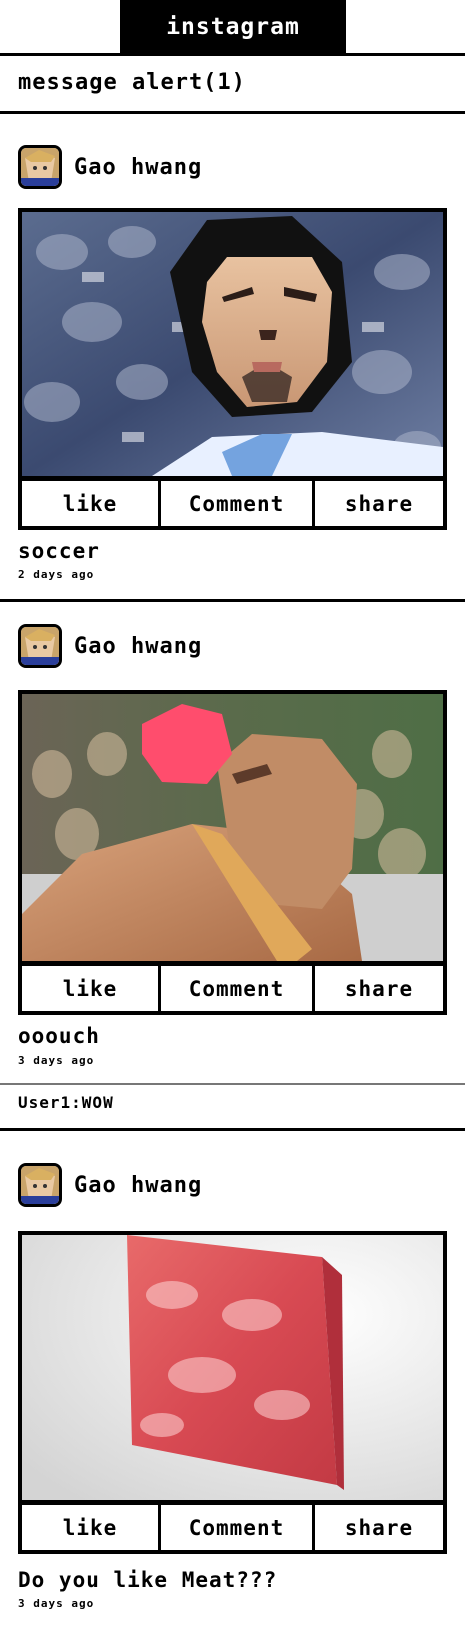 Image resolution: width=465 pixels, height=1648 pixels. What do you see at coordinates (59, 551) in the screenshot?
I see `post-caption: soccer` at bounding box center [59, 551].